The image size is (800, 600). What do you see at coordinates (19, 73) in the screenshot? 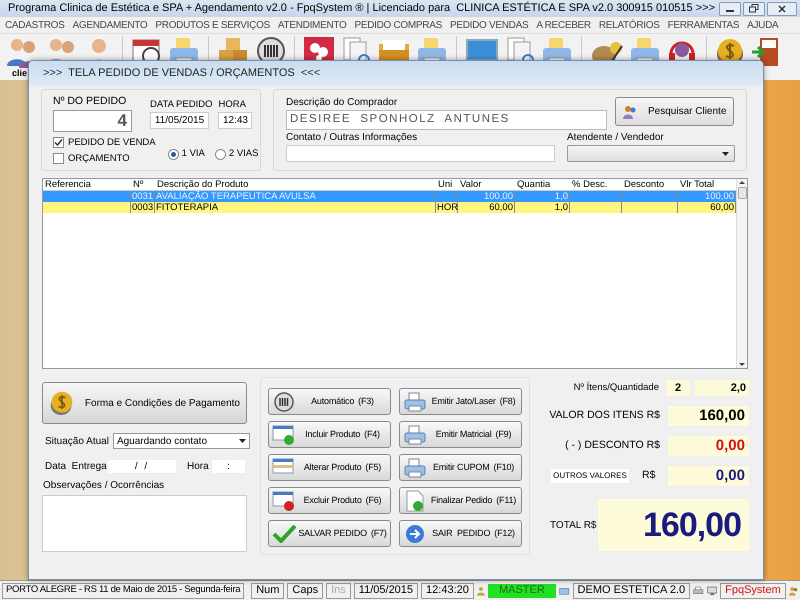
I see `toolbar-label: clie` at bounding box center [19, 73].